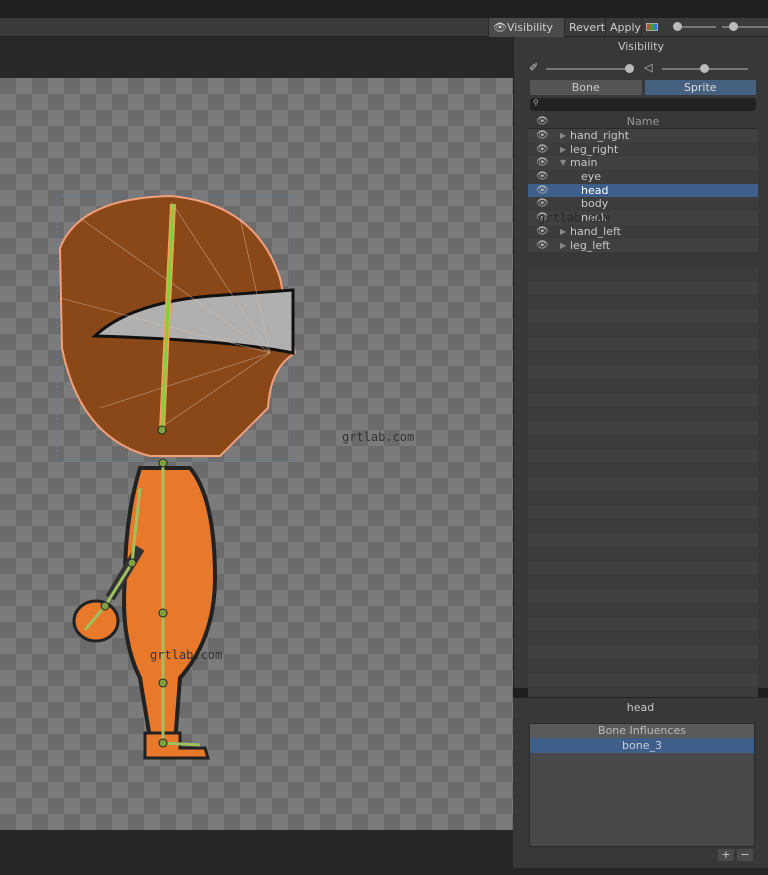 This screenshot has height=875, width=768. I want to click on list-header: 👁 Name, so click(643, 122).